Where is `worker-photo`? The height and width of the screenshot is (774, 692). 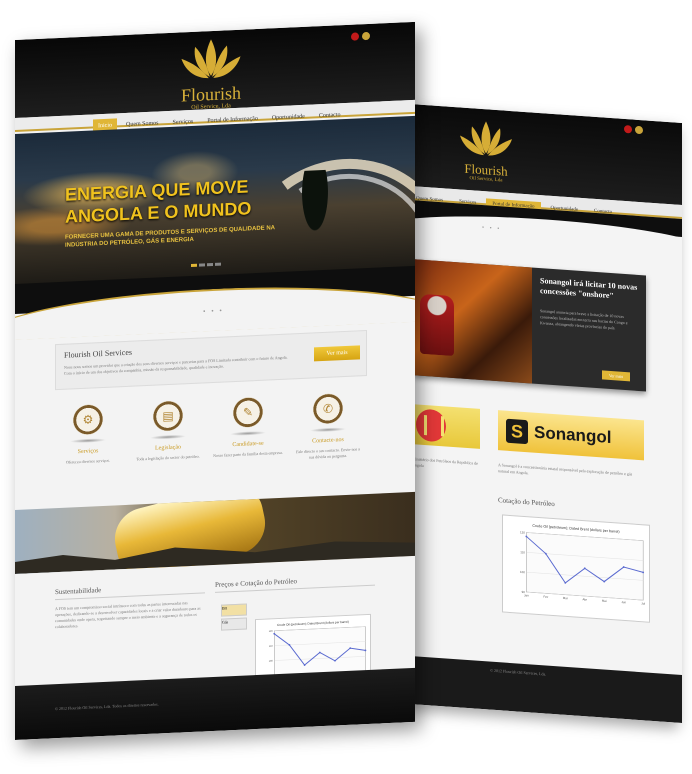 worker-photo is located at coordinates (473, 321).